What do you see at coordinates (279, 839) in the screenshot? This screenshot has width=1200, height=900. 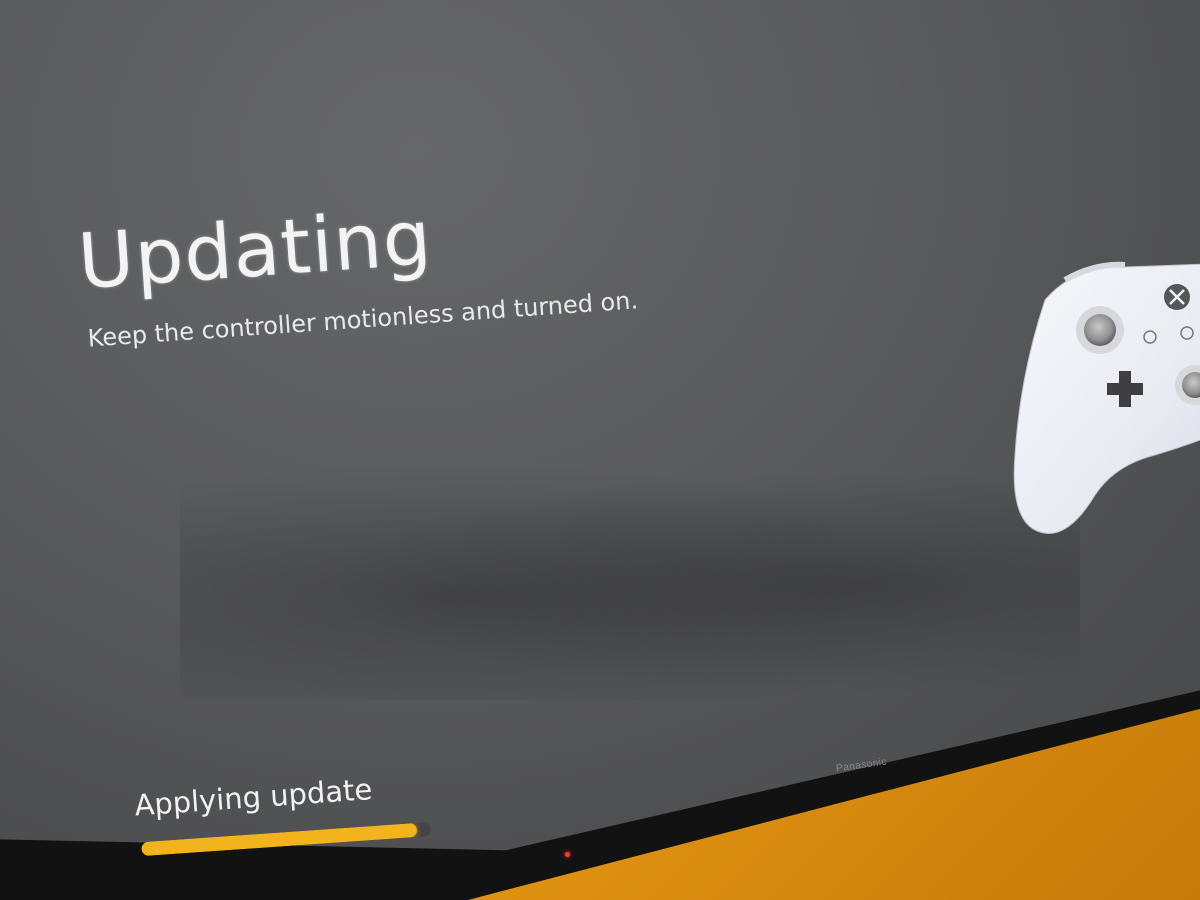 I see `progress-fill` at bounding box center [279, 839].